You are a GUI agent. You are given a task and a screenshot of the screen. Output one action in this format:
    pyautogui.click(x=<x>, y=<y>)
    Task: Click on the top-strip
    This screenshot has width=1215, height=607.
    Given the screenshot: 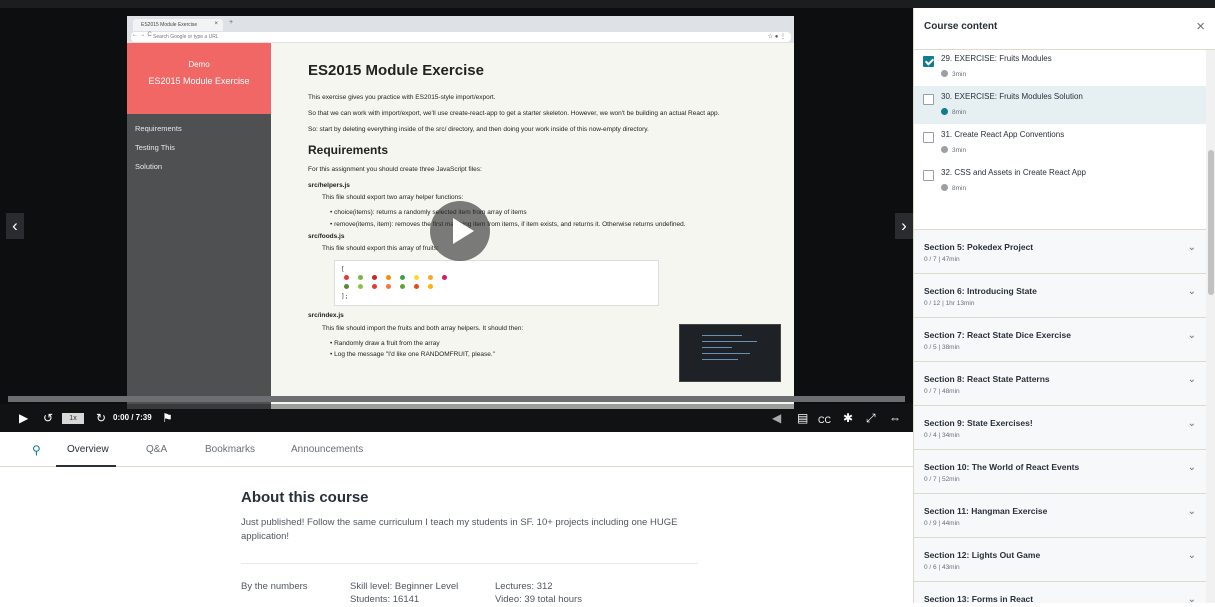 What is the action you would take?
    pyautogui.click(x=607, y=4)
    